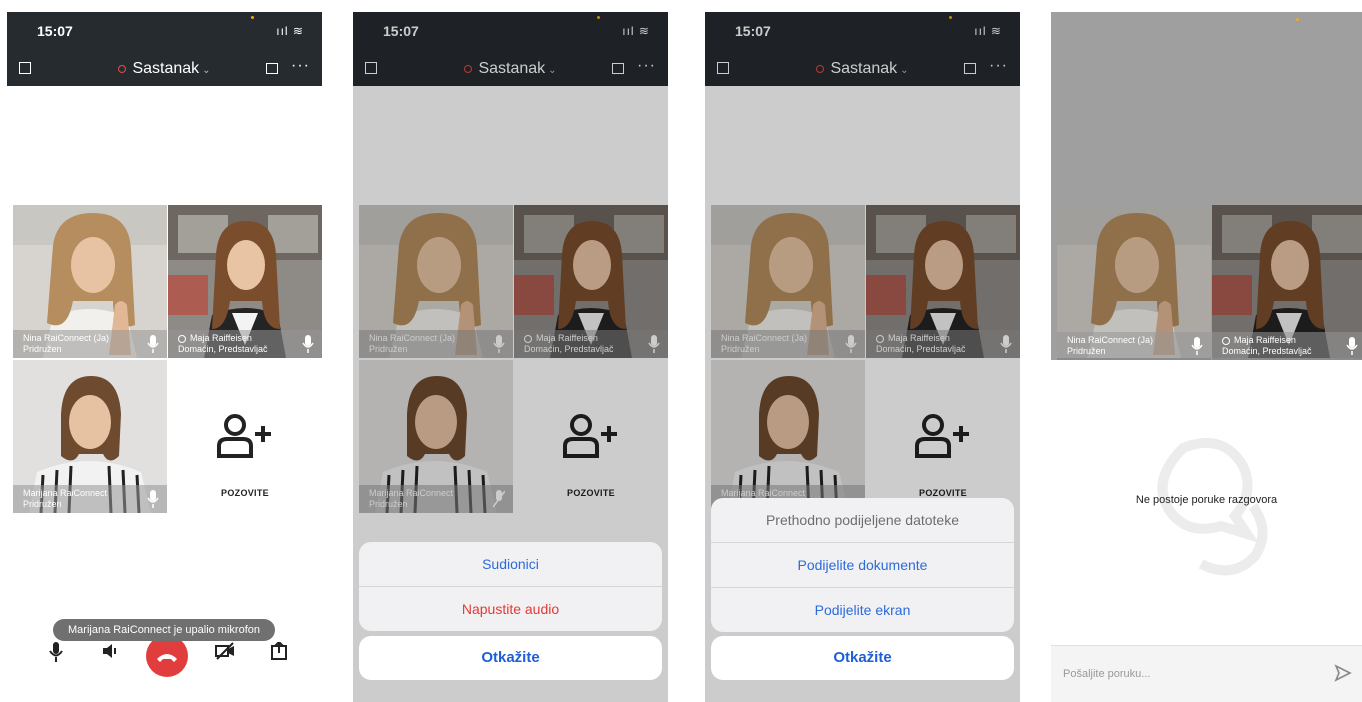 The width and height of the screenshot is (1362, 702). What do you see at coordinates (862, 610) in the screenshot?
I see `share-screen-option: Podijelite ekran` at bounding box center [862, 610].